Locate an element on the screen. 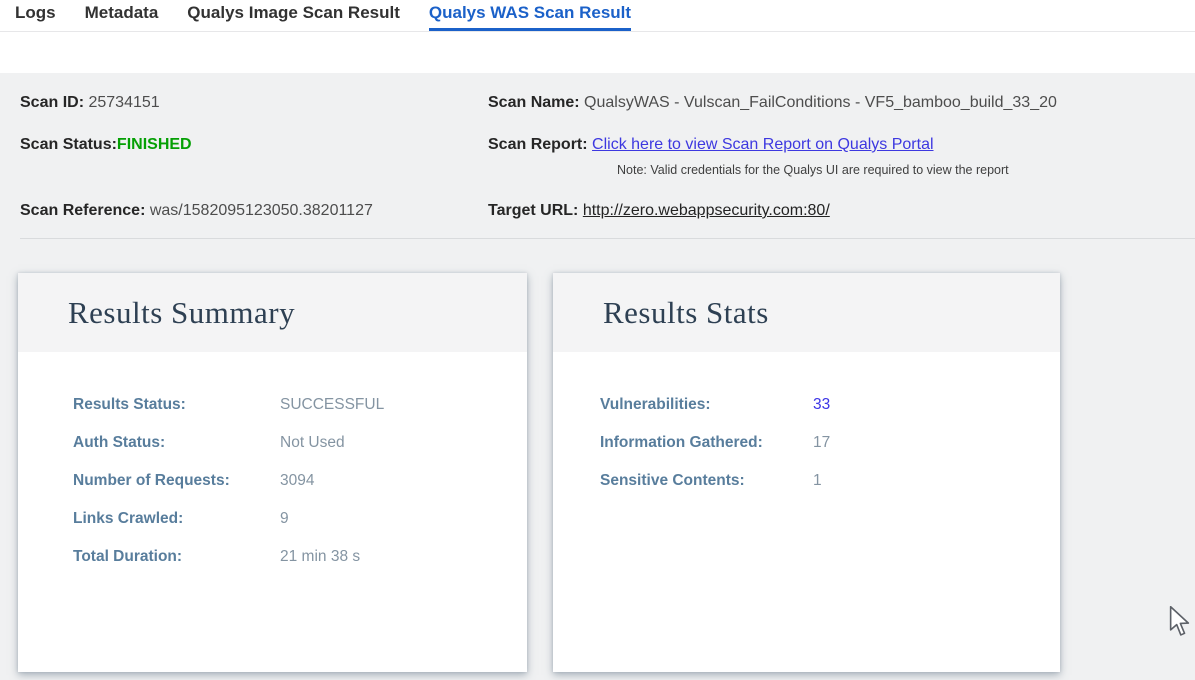  scan-status-label: Scan Status: is located at coordinates (68, 144).